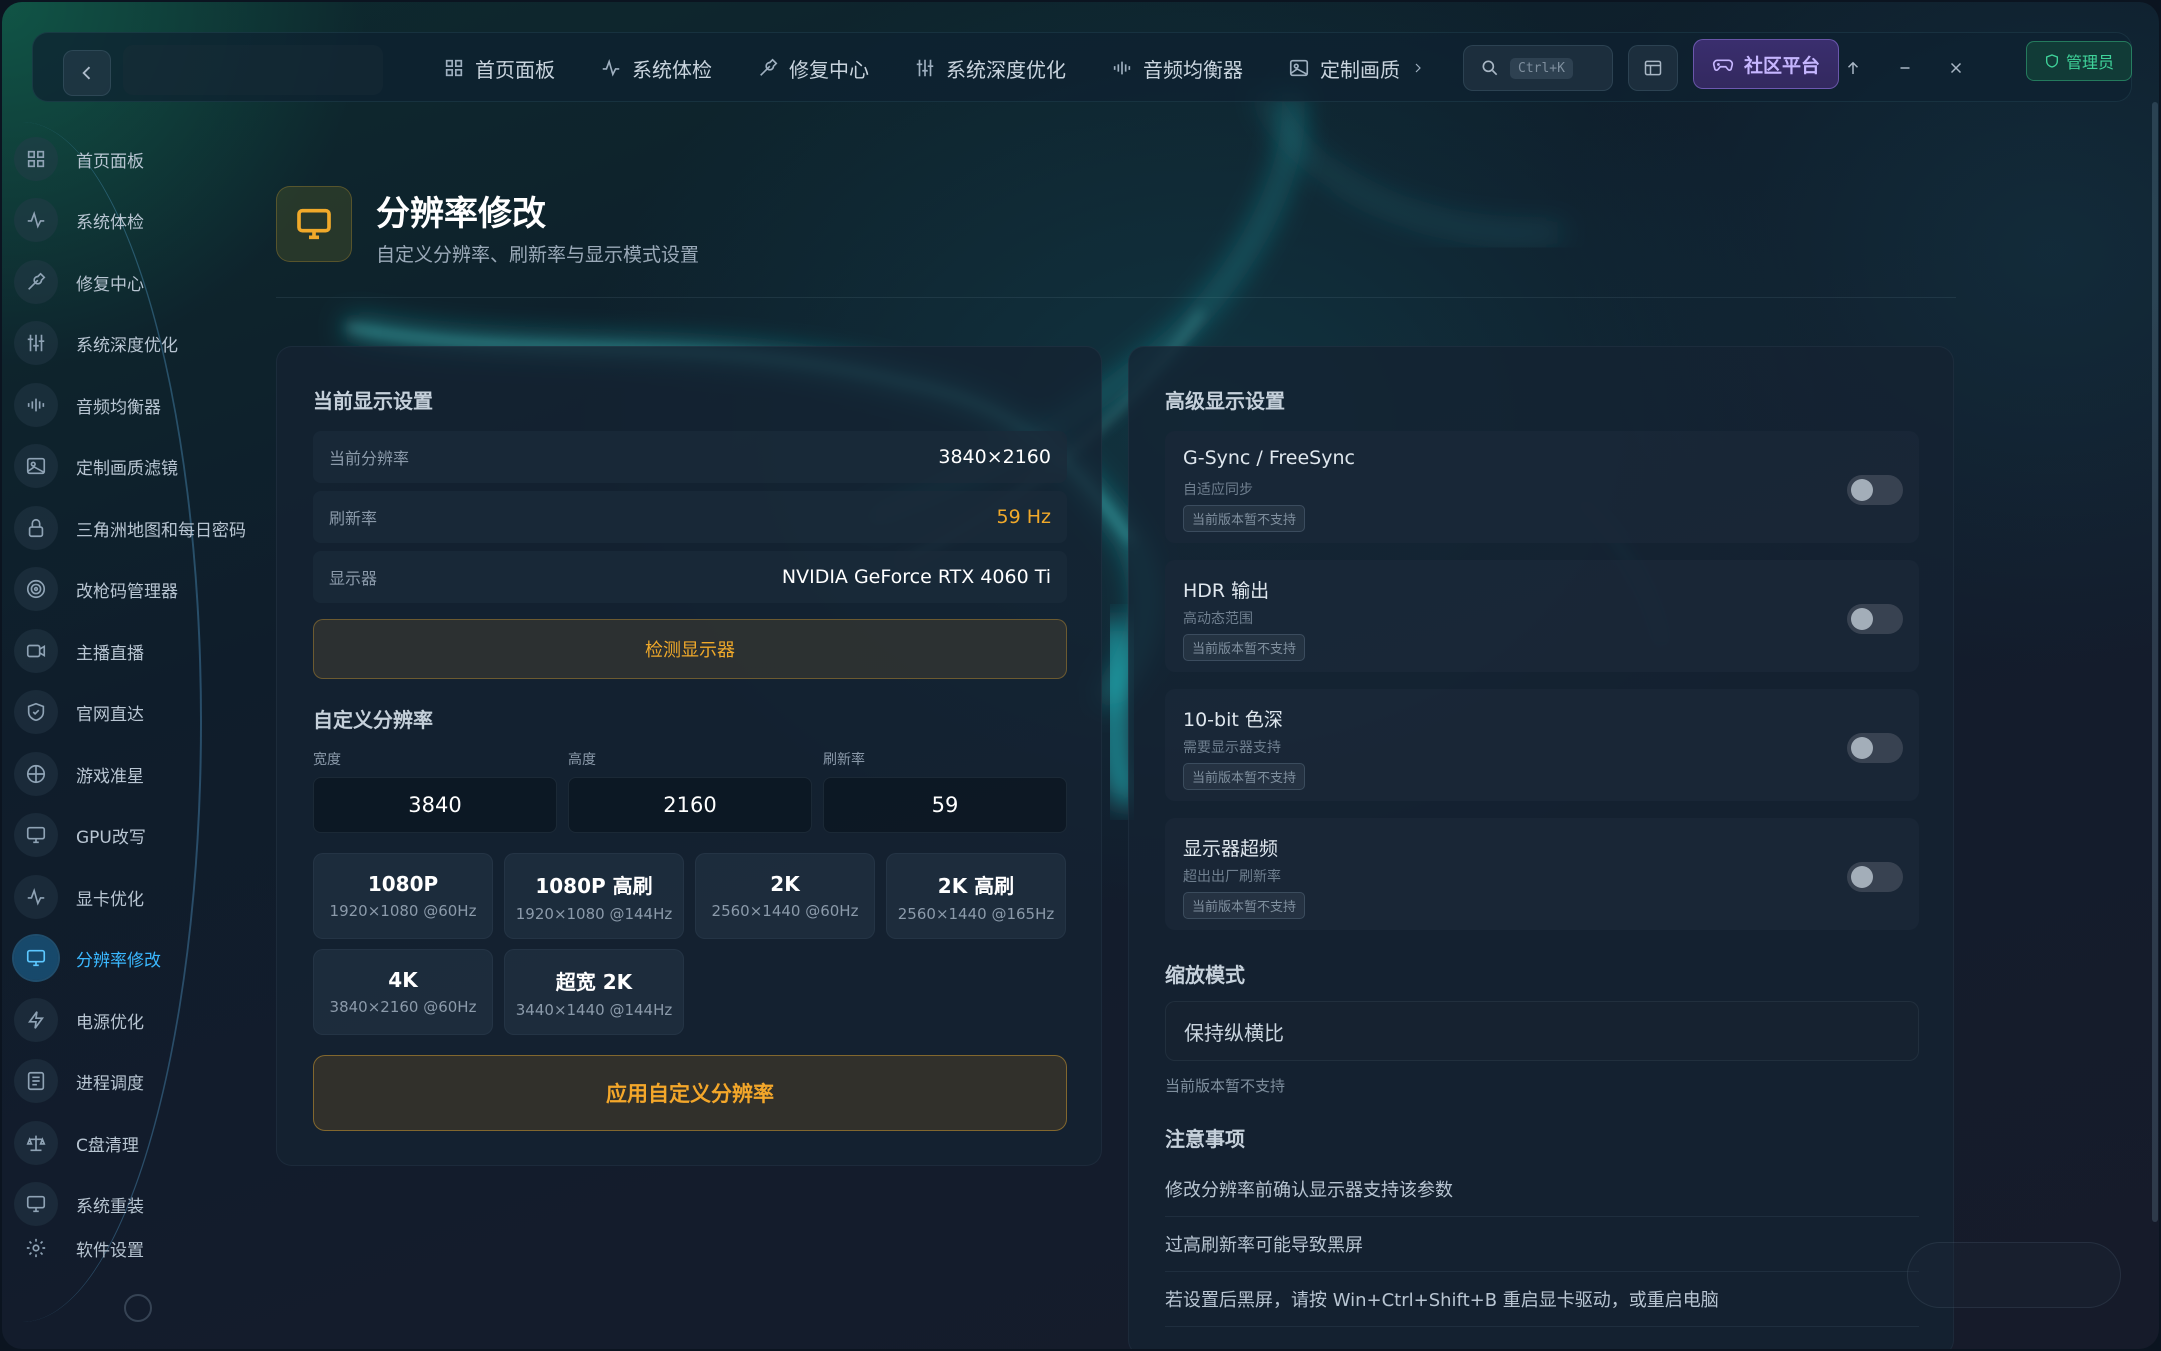 This screenshot has height=1351, width=2161. Describe the element at coordinates (36, 528) in the screenshot. I see `lock-icon` at that location.